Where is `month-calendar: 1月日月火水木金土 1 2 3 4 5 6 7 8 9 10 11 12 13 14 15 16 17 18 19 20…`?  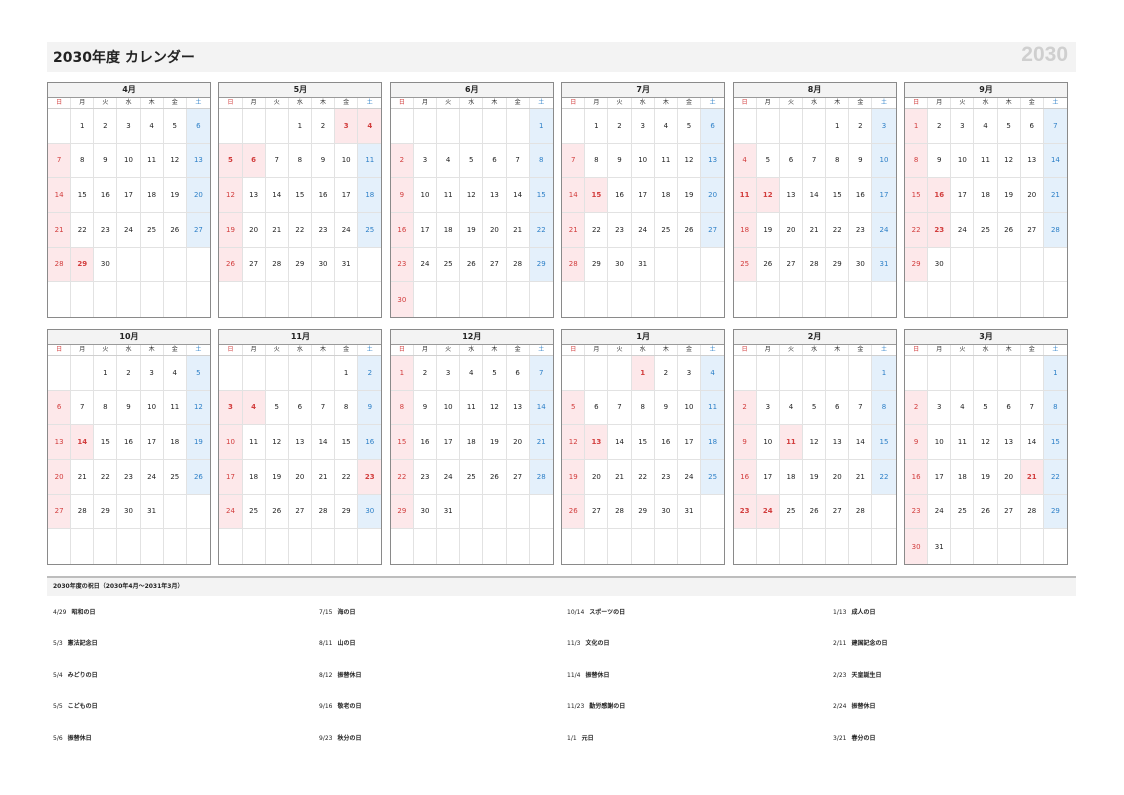 month-calendar: 1月日月火水木金土 1 2 3 4 5 6 7 8 9 10 11 12 13 14 15 16 17 18 19 20… is located at coordinates (643, 447).